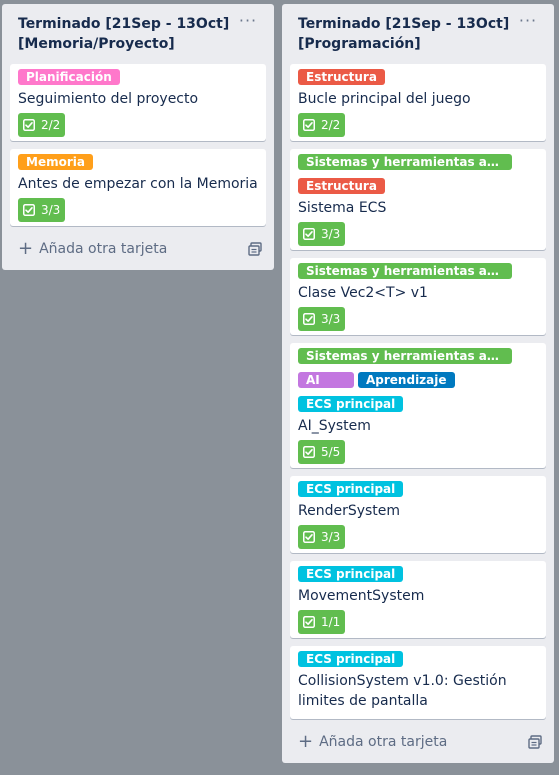 The height and width of the screenshot is (775, 559). What do you see at coordinates (404, 34) in the screenshot?
I see `list-title: Terminado [21Sep - 13Oct] [Programación]` at bounding box center [404, 34].